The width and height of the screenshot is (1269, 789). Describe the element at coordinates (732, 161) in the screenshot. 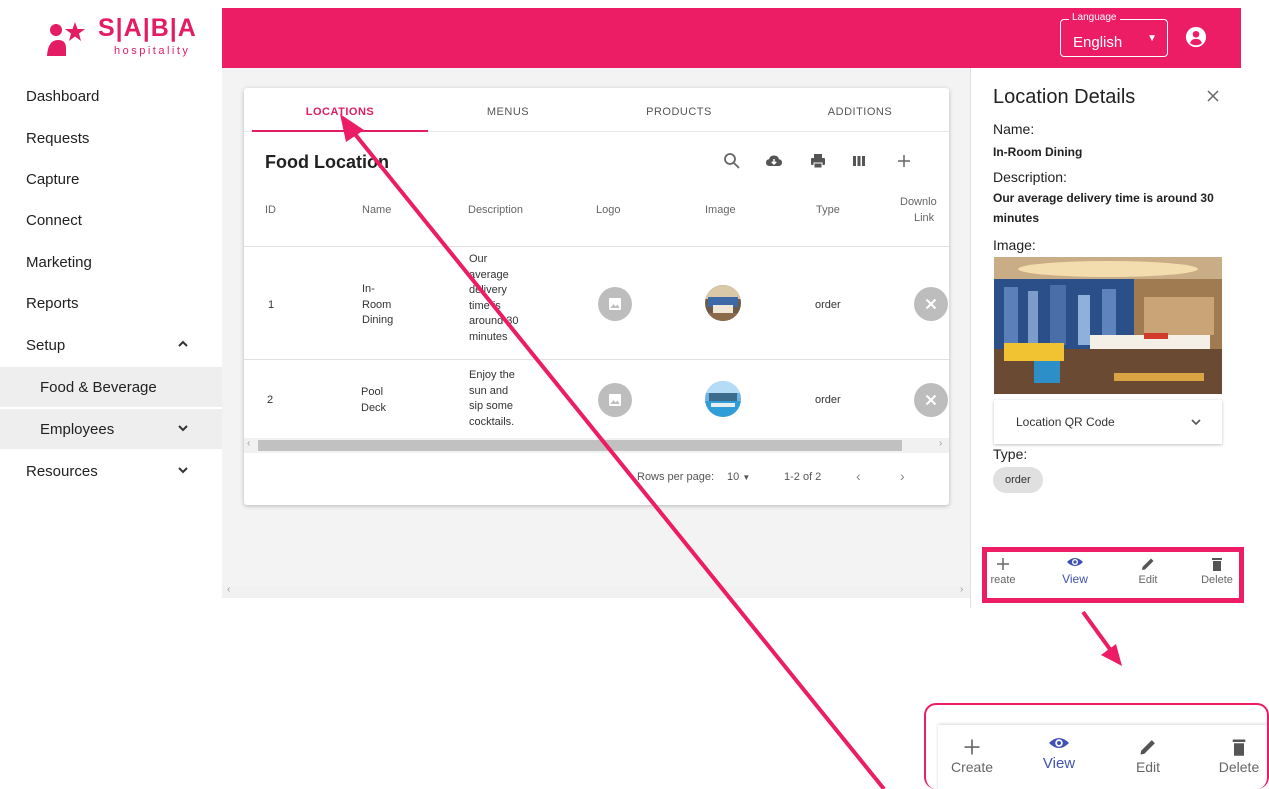

I see `search-icon` at that location.